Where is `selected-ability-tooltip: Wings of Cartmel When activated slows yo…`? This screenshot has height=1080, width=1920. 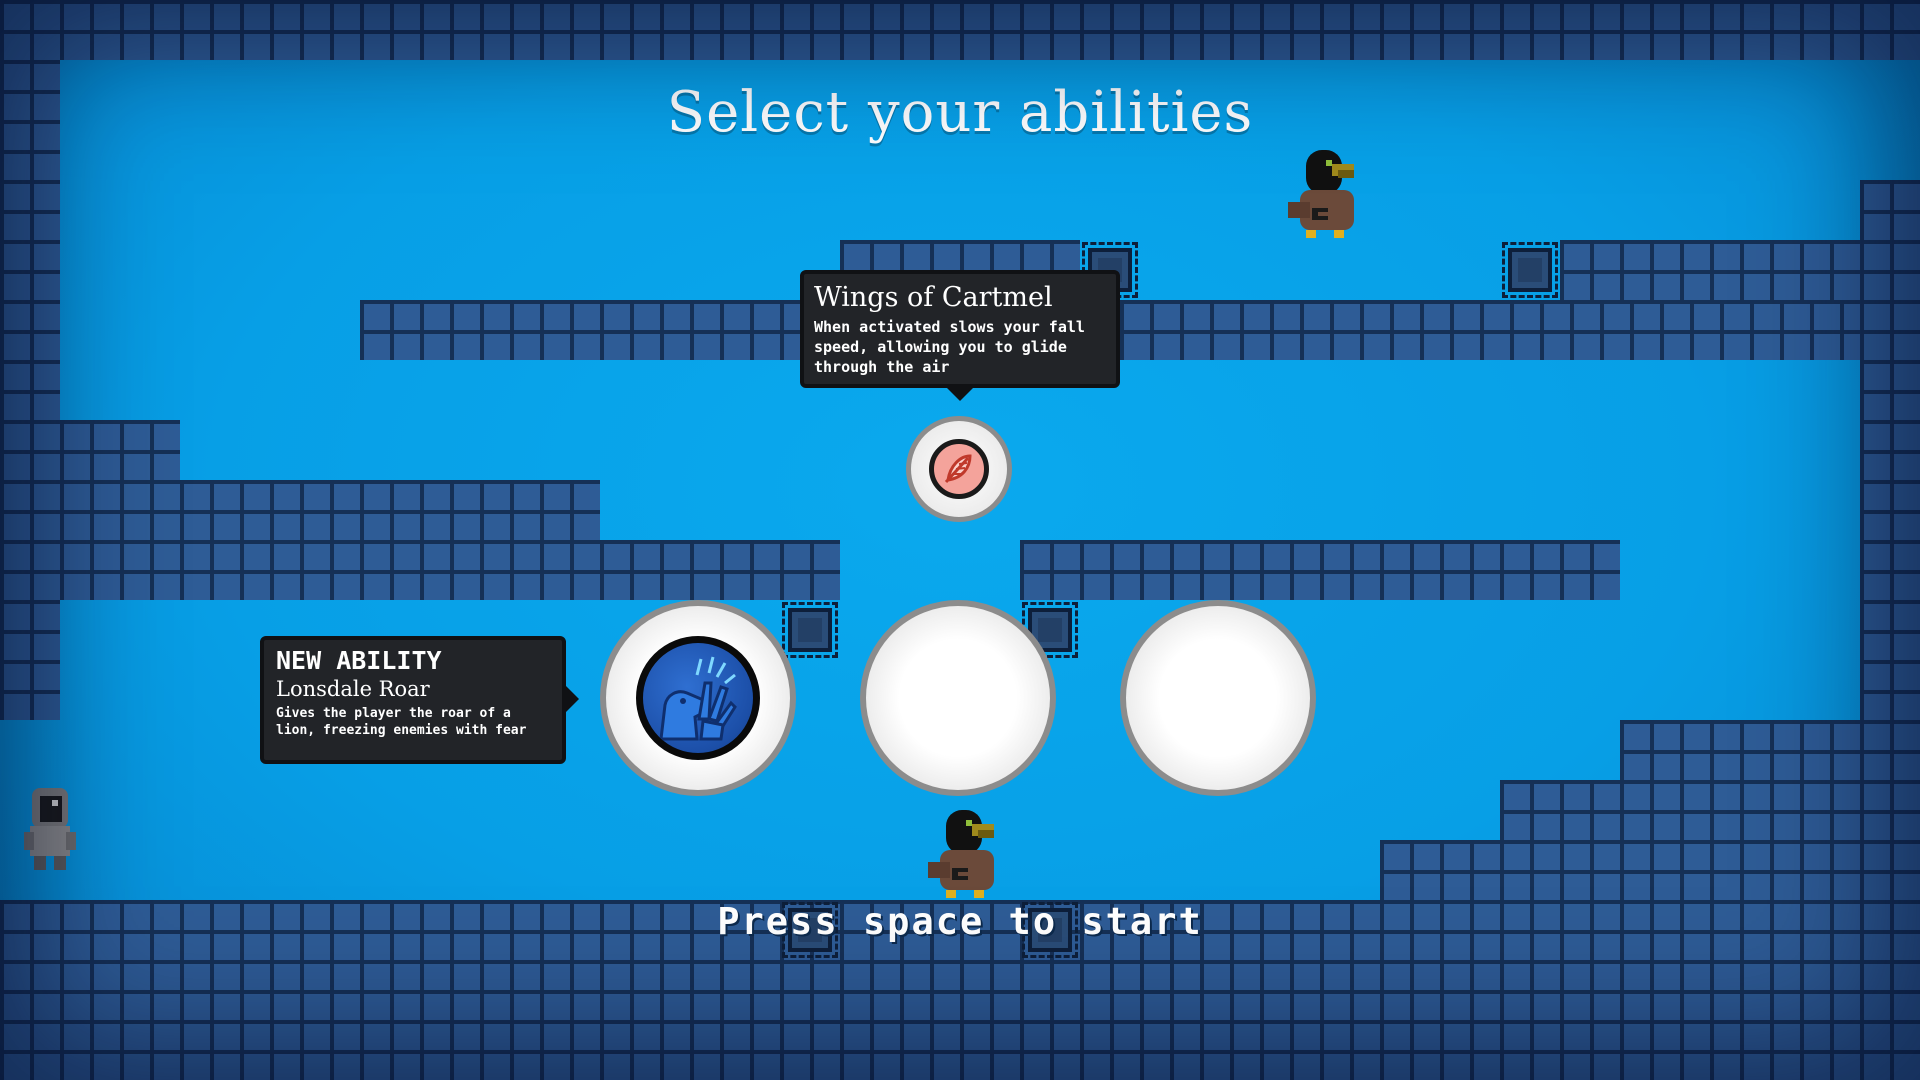 selected-ability-tooltip: Wings of Cartmel When activated slows yo… is located at coordinates (960, 329).